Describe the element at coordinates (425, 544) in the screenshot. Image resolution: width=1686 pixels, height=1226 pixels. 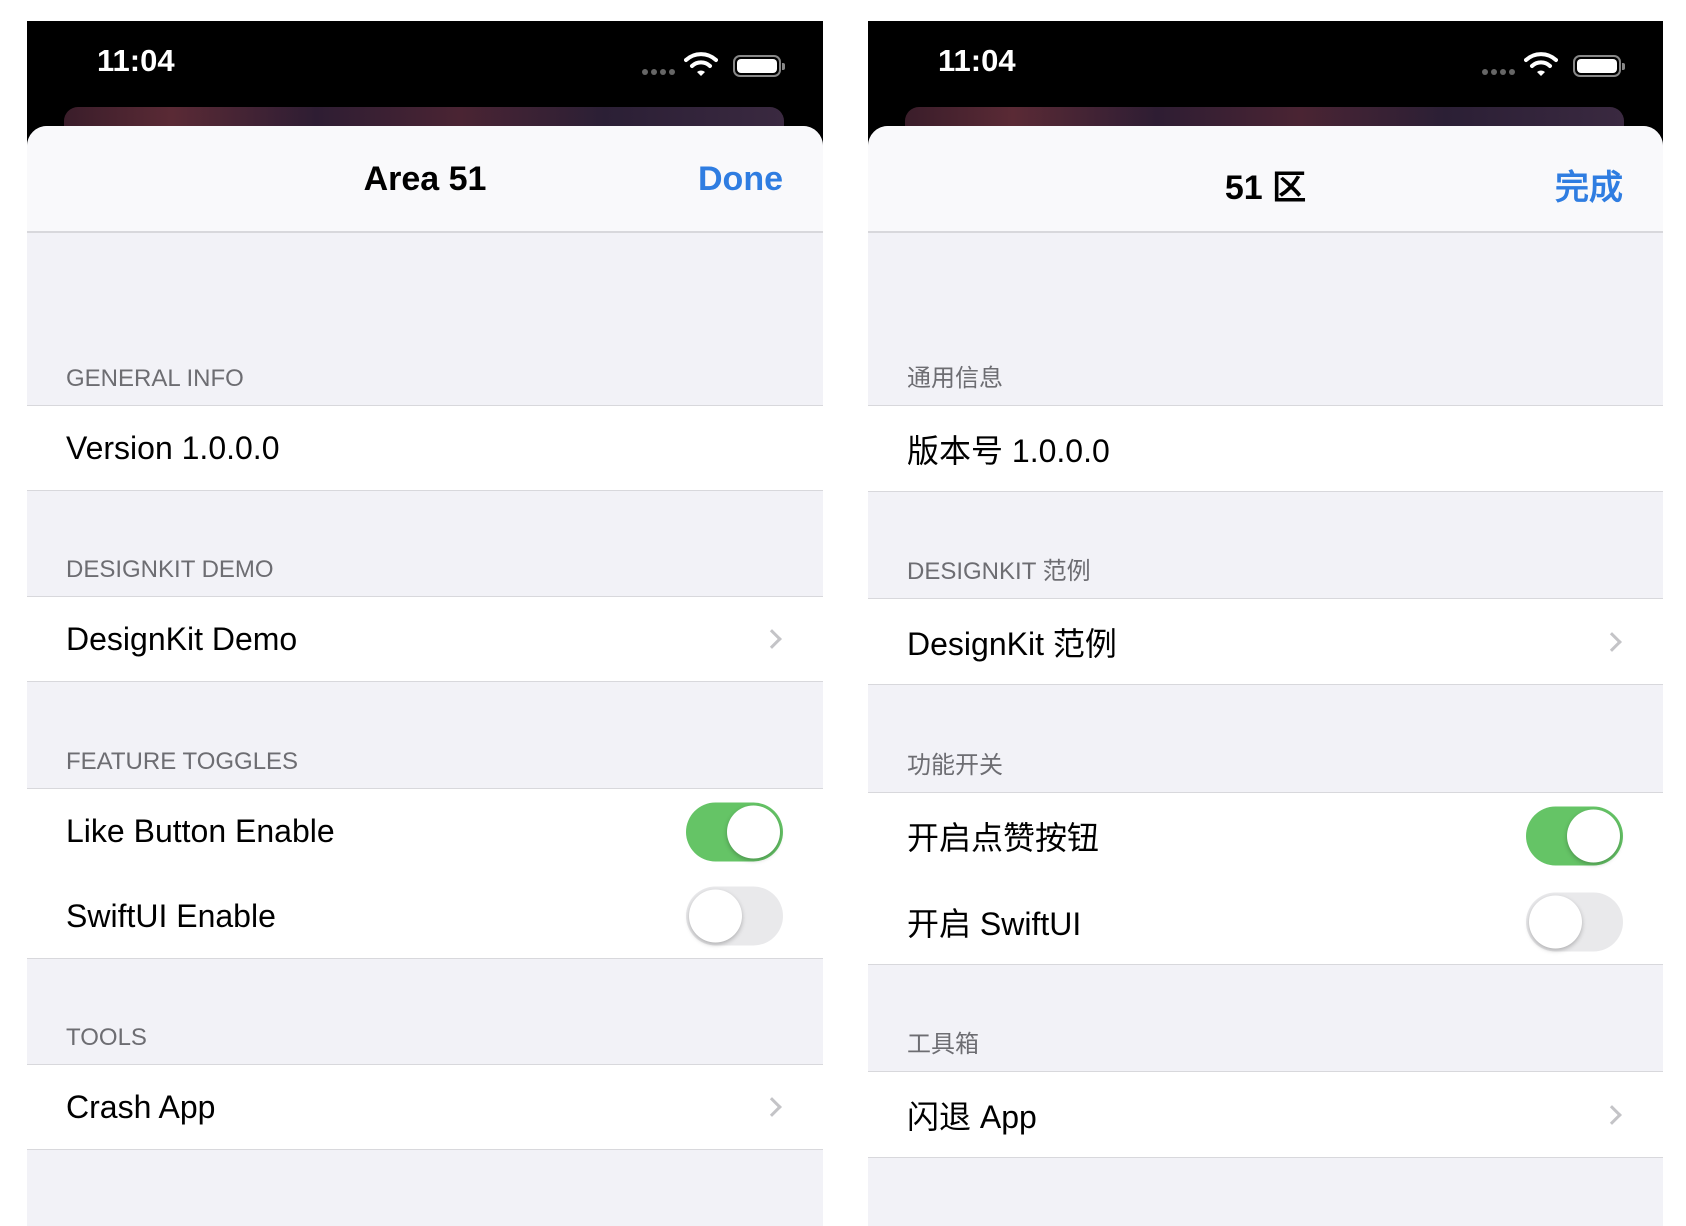
I see `section-header-designkit: DESIGNKIT DEMO` at that location.